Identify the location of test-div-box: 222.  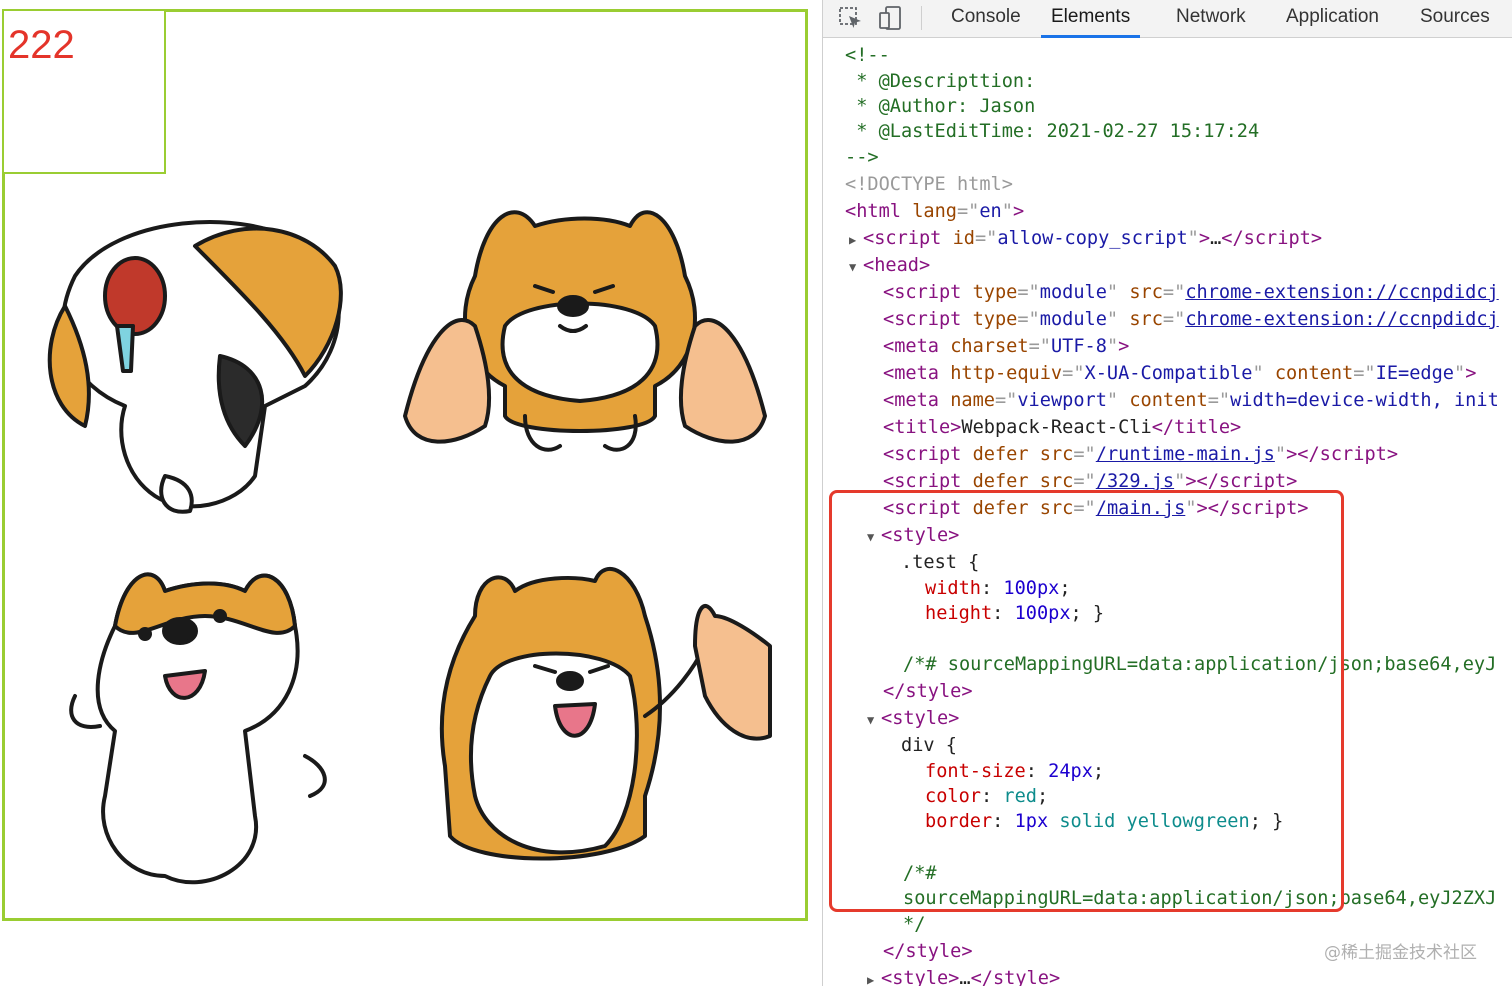
(84, 91).